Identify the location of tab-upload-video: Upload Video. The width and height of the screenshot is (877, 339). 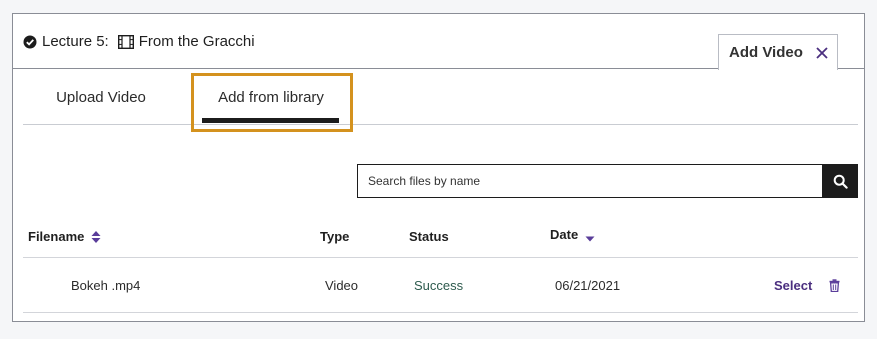
(101, 97).